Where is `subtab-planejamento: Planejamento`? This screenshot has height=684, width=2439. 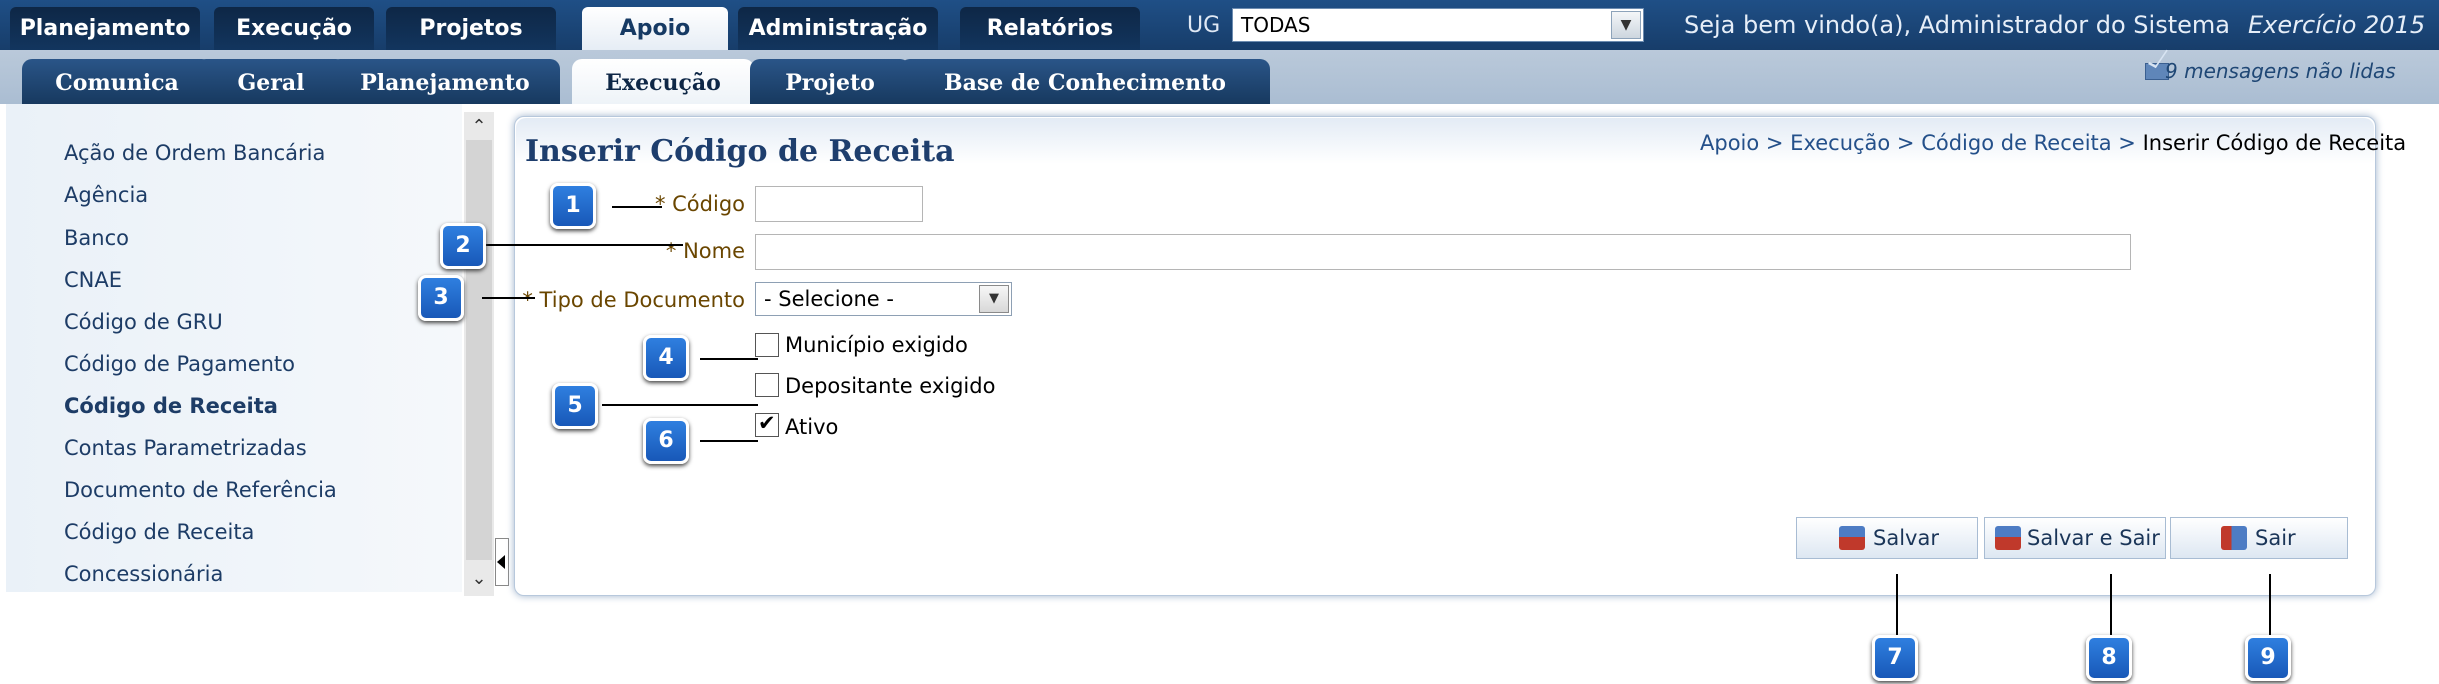
subtab-planejamento: Planejamento is located at coordinates (445, 81).